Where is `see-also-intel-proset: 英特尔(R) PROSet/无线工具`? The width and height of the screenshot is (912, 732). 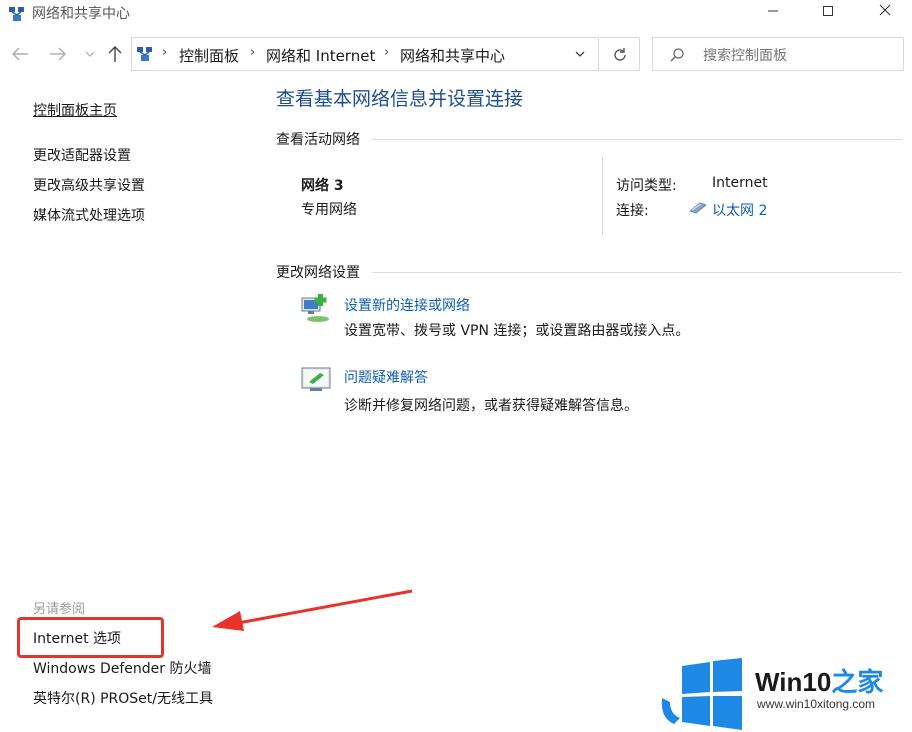 see-also-intel-proset: 英特尔(R) PROSet/无线工具 is located at coordinates (123, 698).